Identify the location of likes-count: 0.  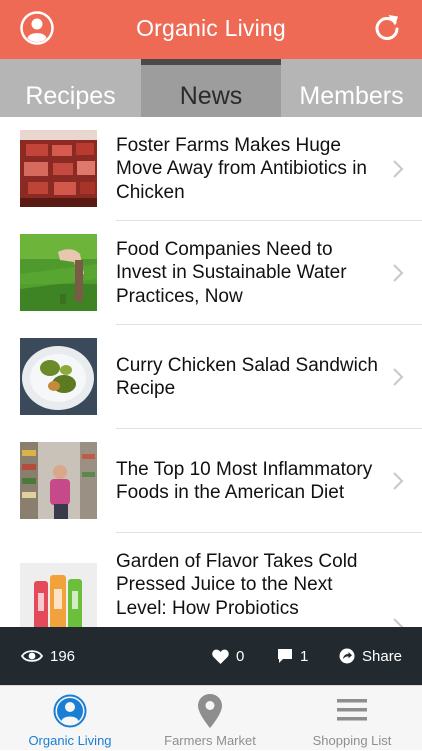
(240, 656).